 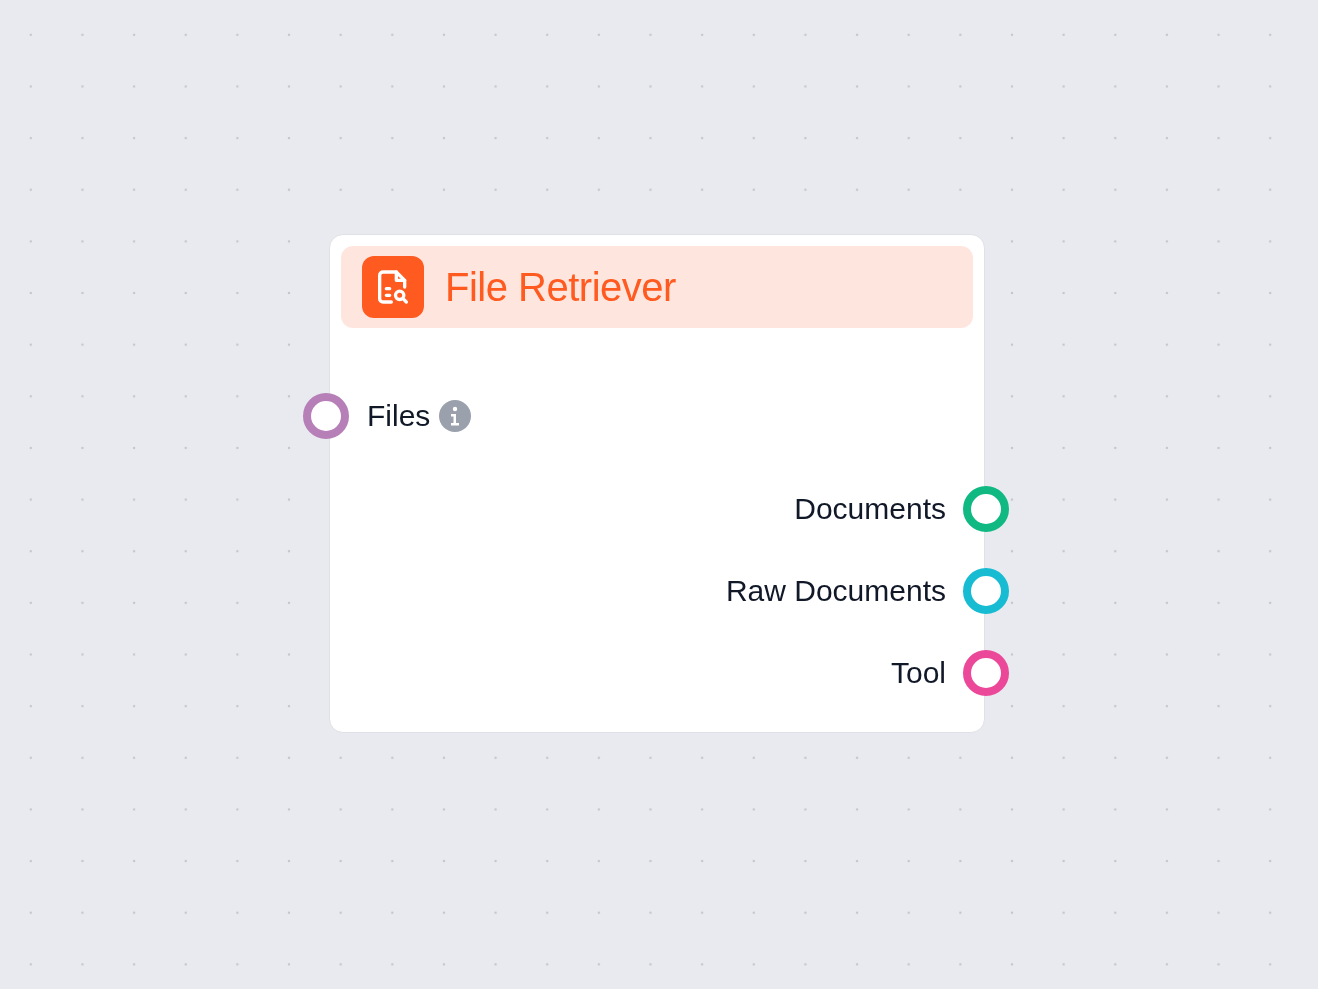 I want to click on output-label: Raw Documents, so click(x=835, y=591).